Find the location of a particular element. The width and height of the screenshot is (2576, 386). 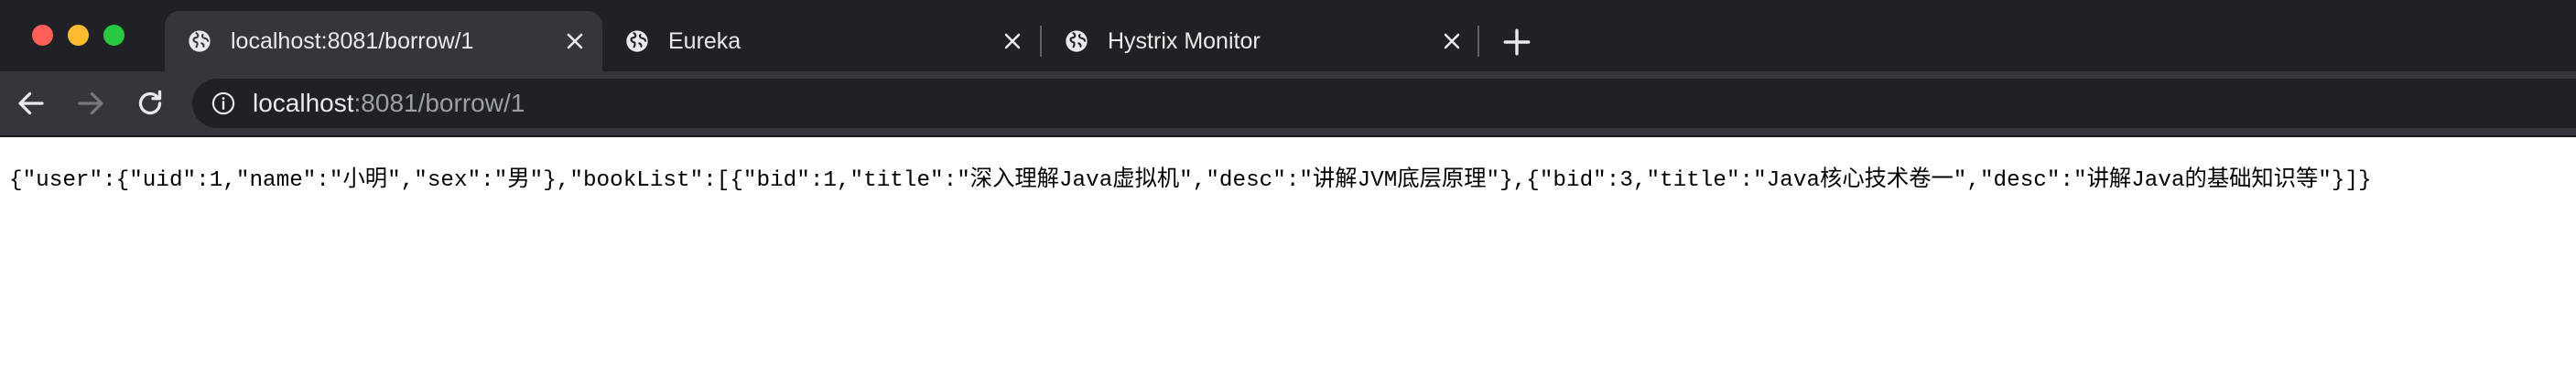

arrow-right-icon is located at coordinates (91, 104).